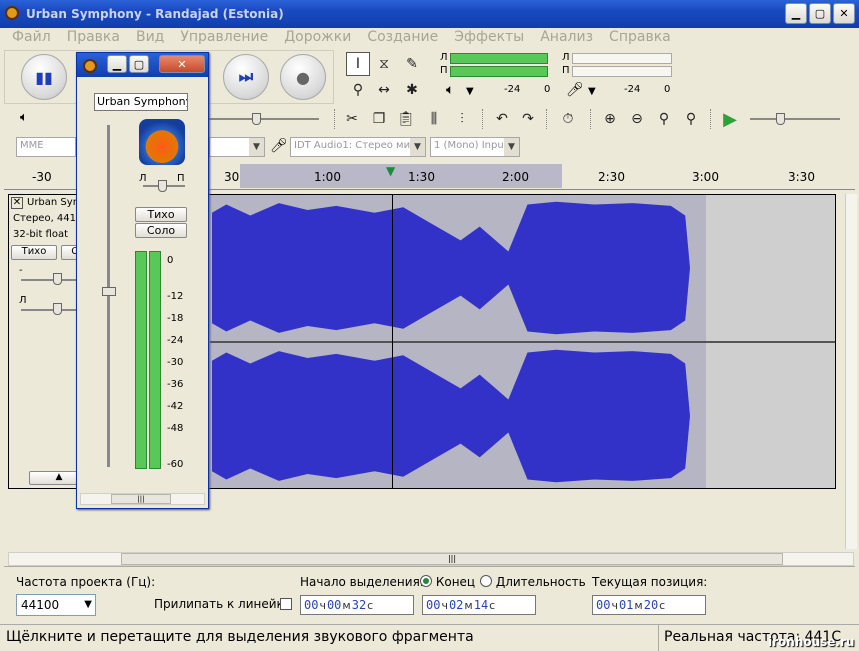  I want to click on track-pan-slider, so click(51, 310).